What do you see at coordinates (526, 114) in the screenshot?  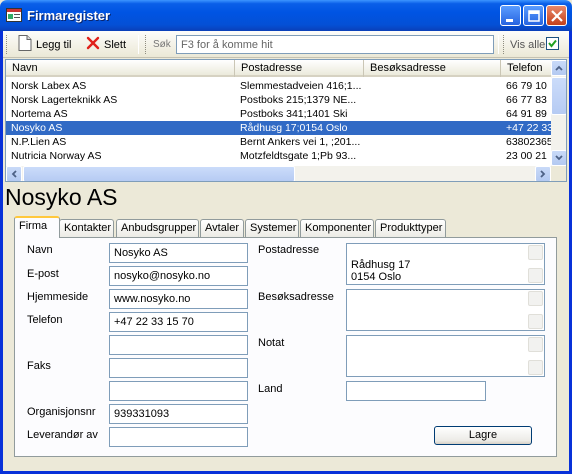 I see `table-cell: 64 91 89` at bounding box center [526, 114].